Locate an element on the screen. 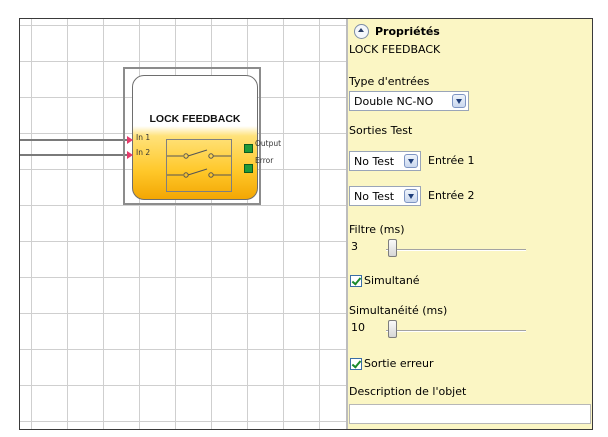 This screenshot has width=608, height=437. input-label-2: In 2 is located at coordinates (143, 152).